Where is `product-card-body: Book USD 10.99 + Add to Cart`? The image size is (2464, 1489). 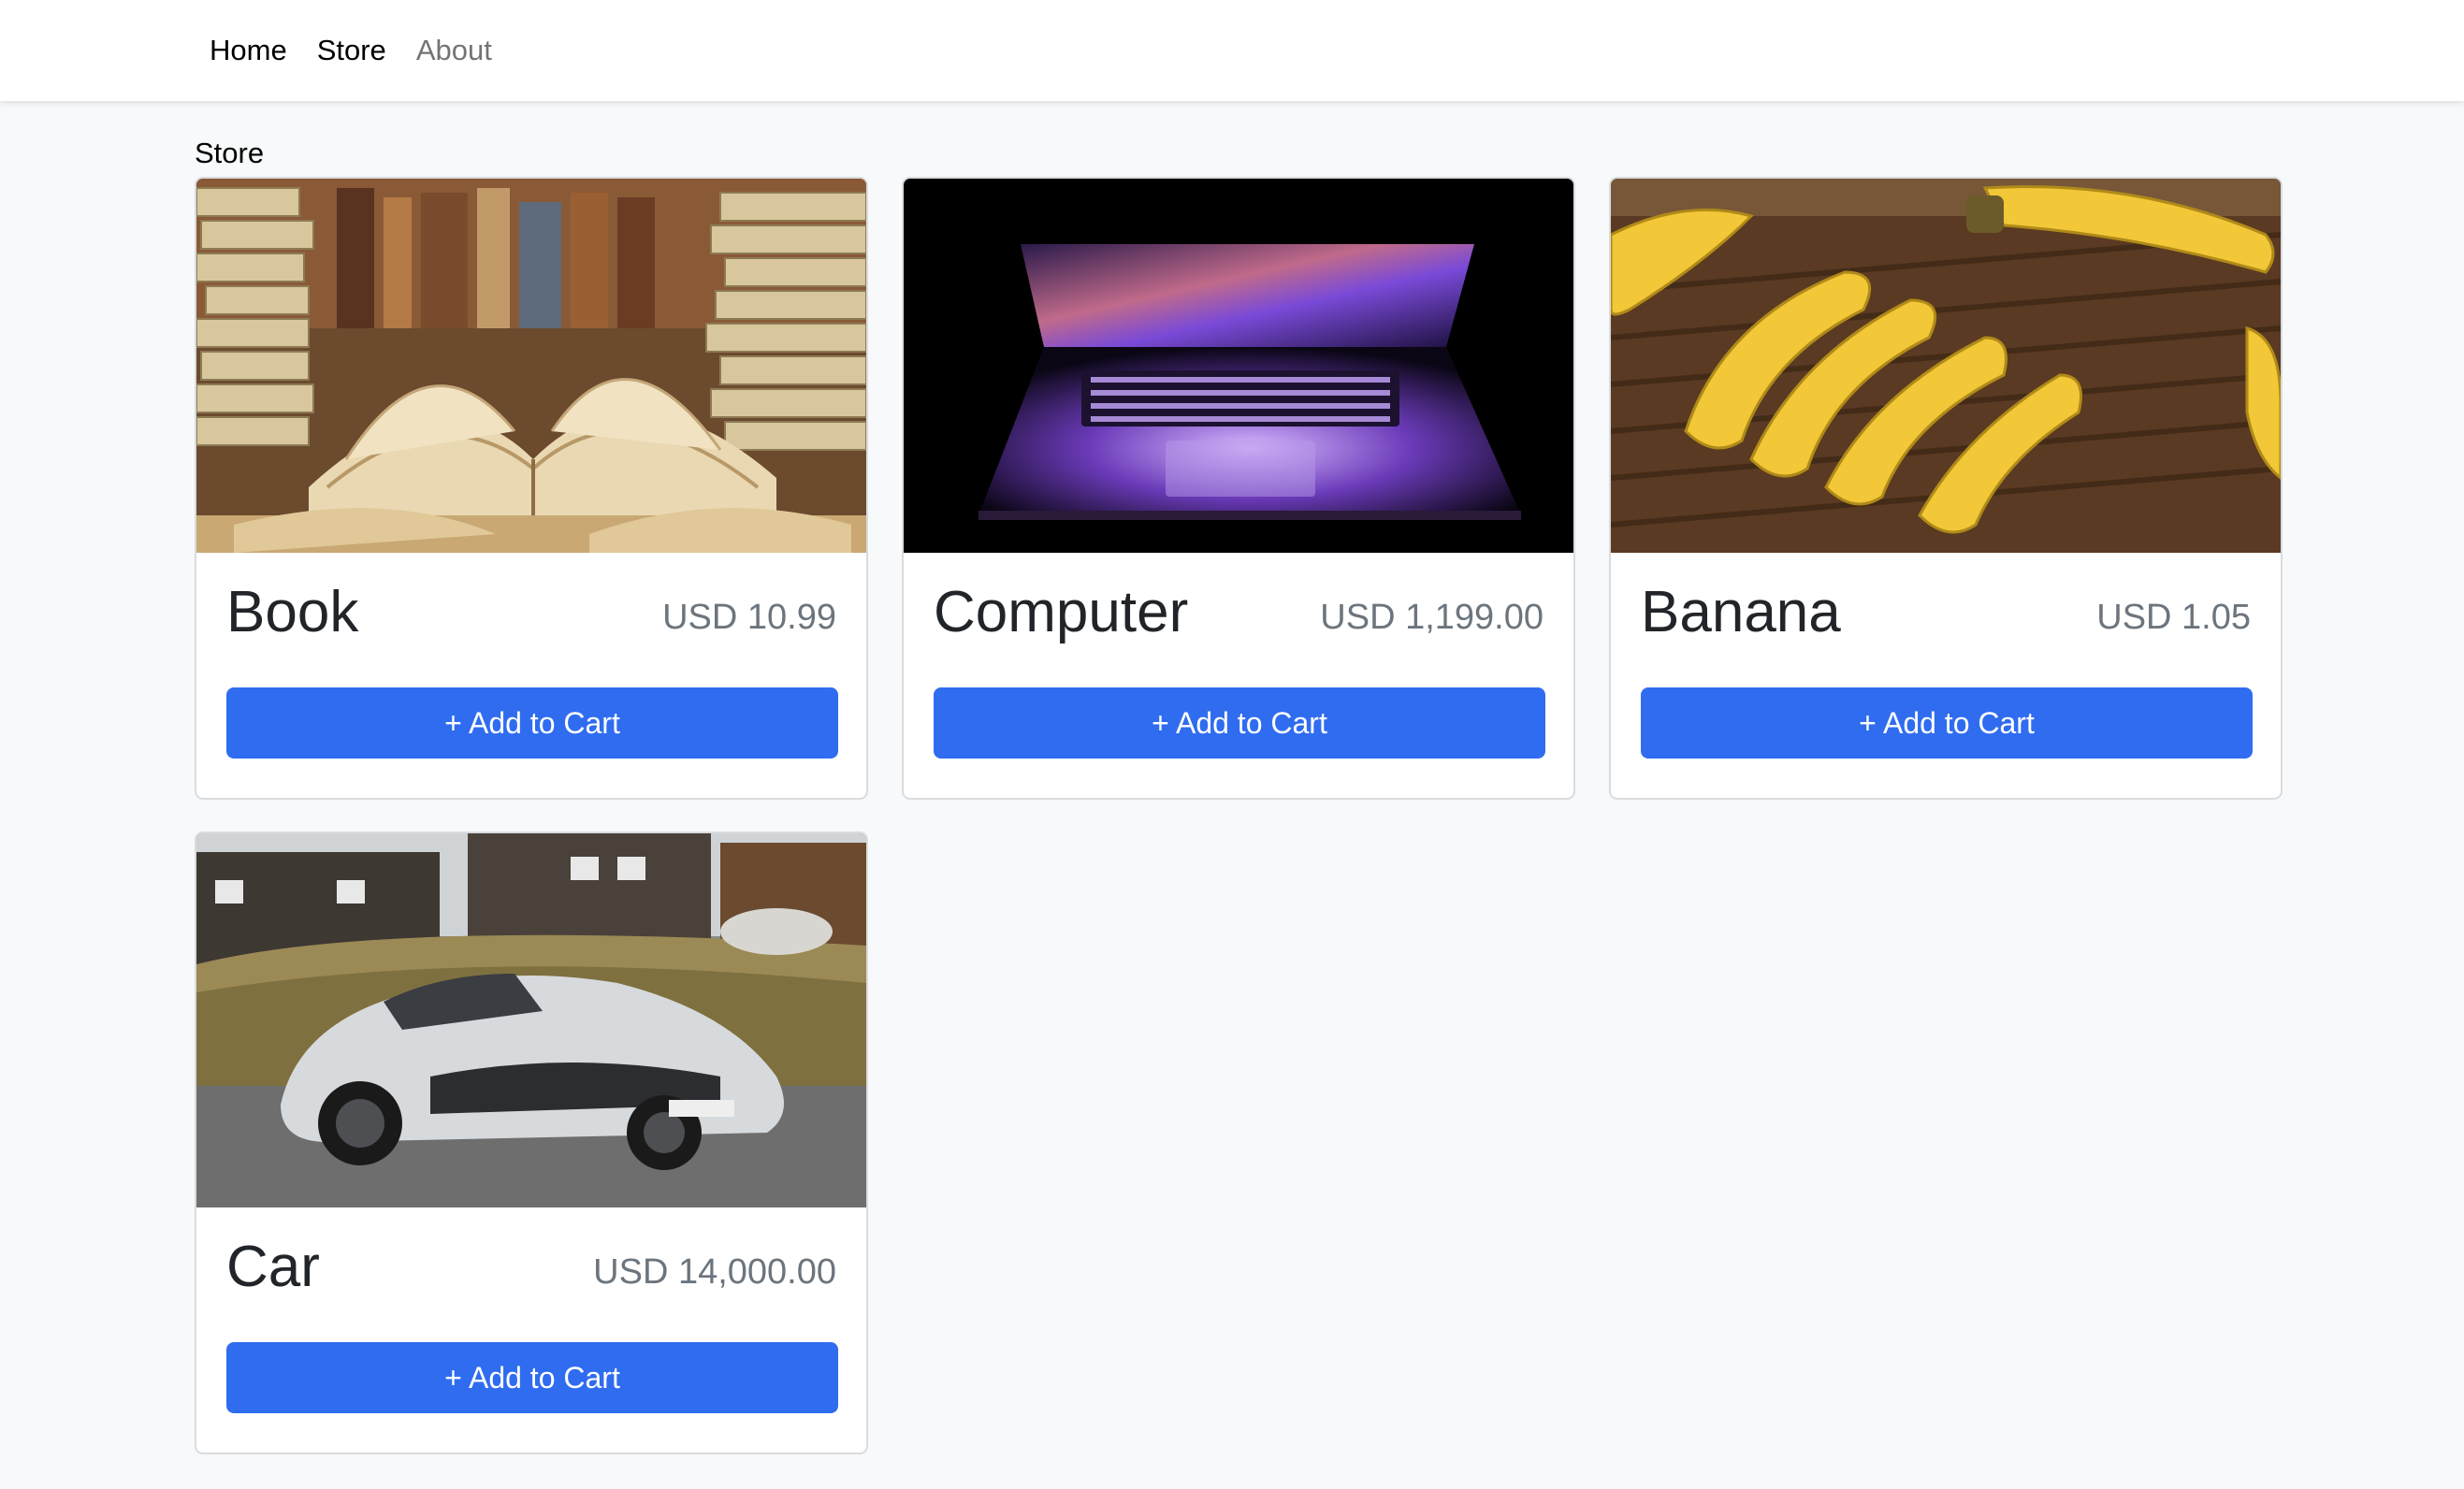 product-card-body: Book USD 10.99 + Add to Cart is located at coordinates (531, 675).